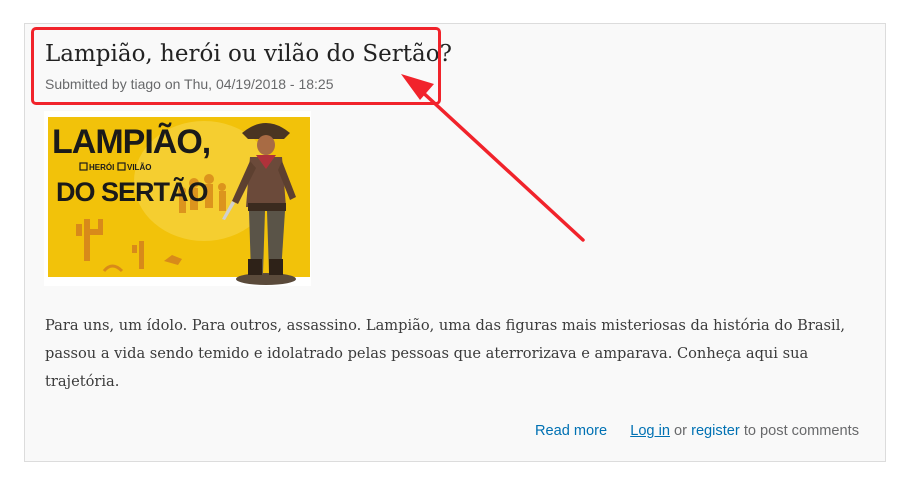  What do you see at coordinates (571, 431) in the screenshot?
I see `read-more-link: Read more` at bounding box center [571, 431].